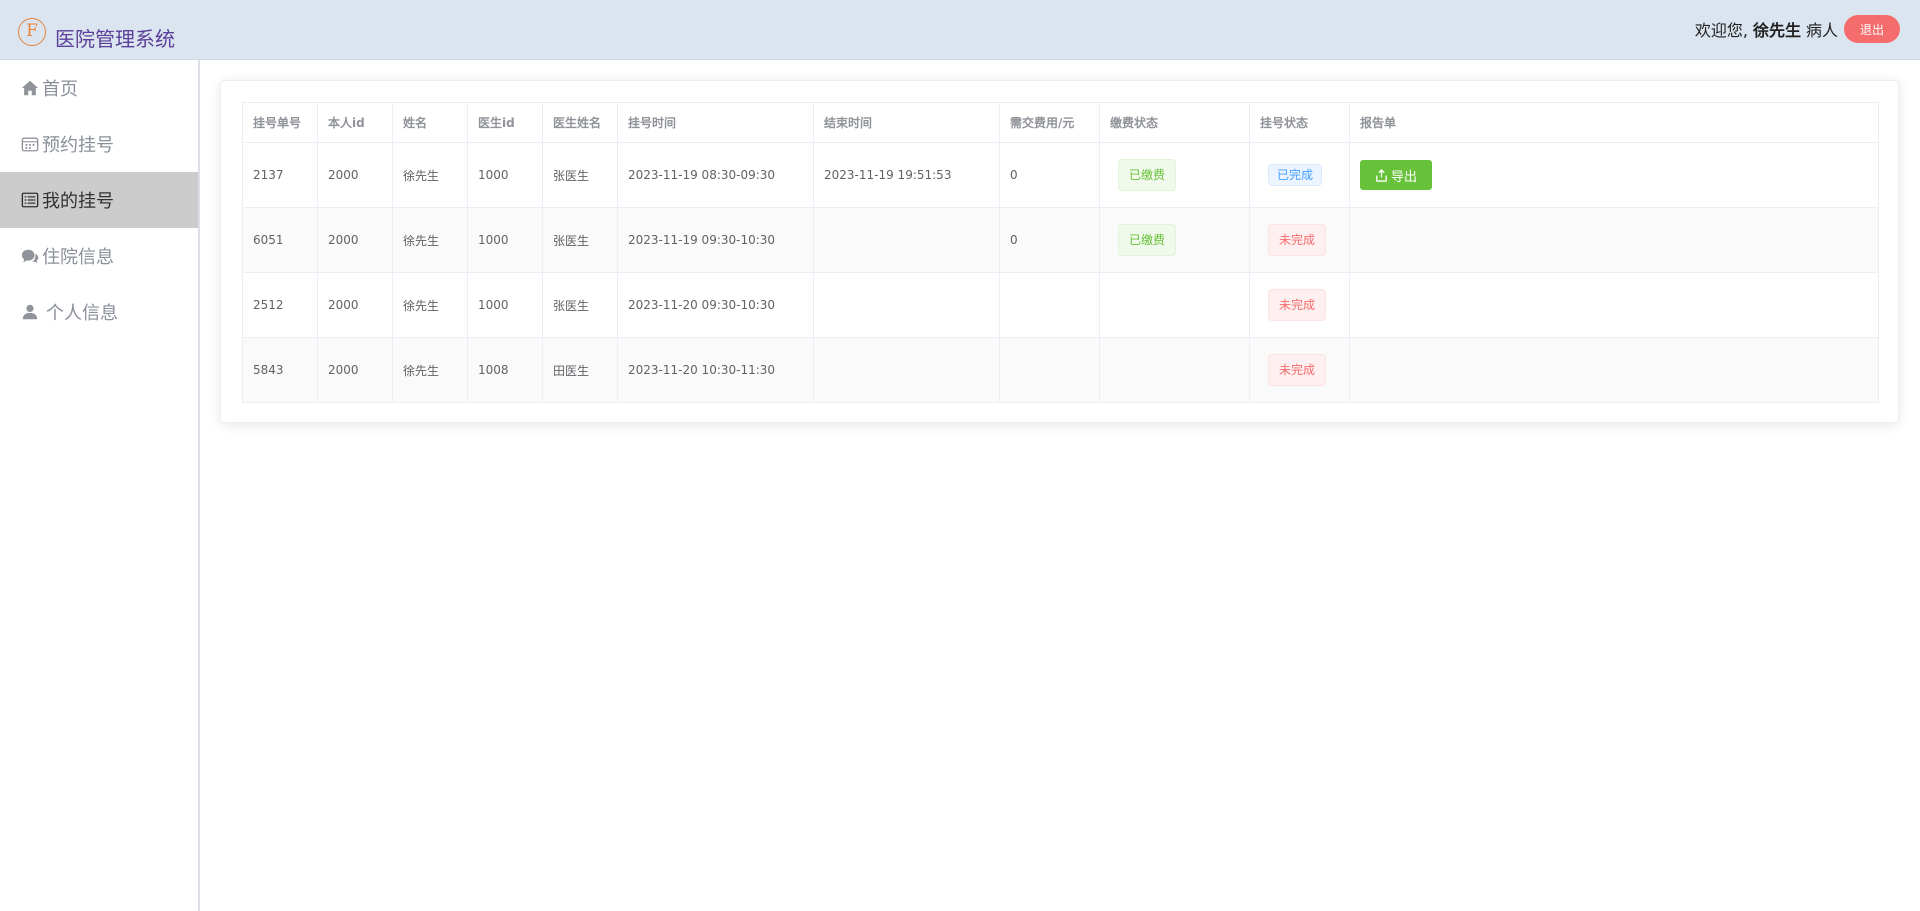  What do you see at coordinates (715, 122) in the screenshot?
I see `column-header: 挂号时间` at bounding box center [715, 122].